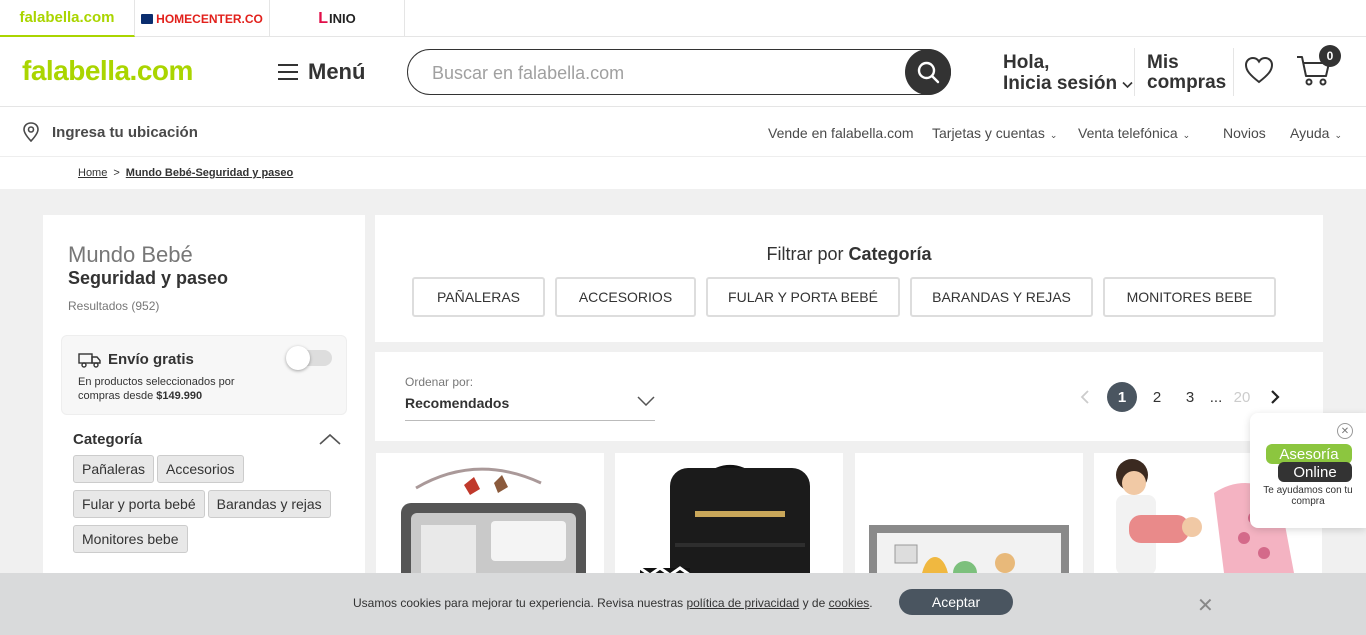 This screenshot has width=1366, height=635. What do you see at coordinates (683, 18) in the screenshot?
I see `brand-strip: falabella.com HOMECENTER.CO L INIO` at bounding box center [683, 18].